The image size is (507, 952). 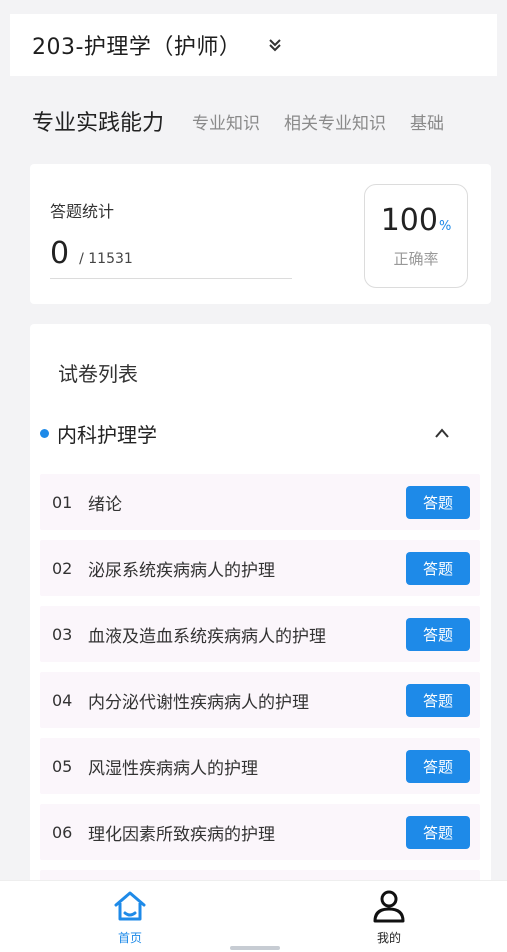 I want to click on nav-home: 首页, so click(x=130, y=916).